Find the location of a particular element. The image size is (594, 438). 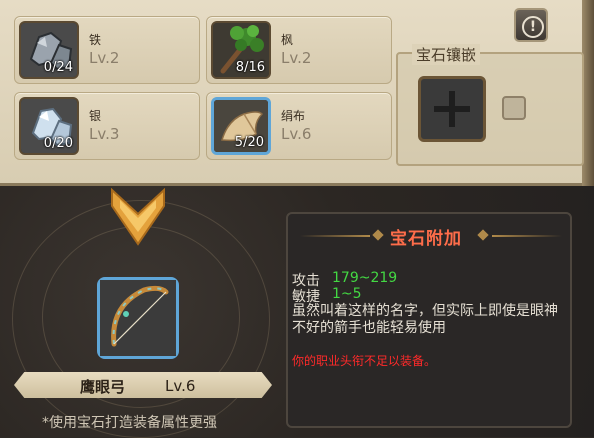

gem-bonus-title: 宝石附加 is located at coordinates (426, 239).